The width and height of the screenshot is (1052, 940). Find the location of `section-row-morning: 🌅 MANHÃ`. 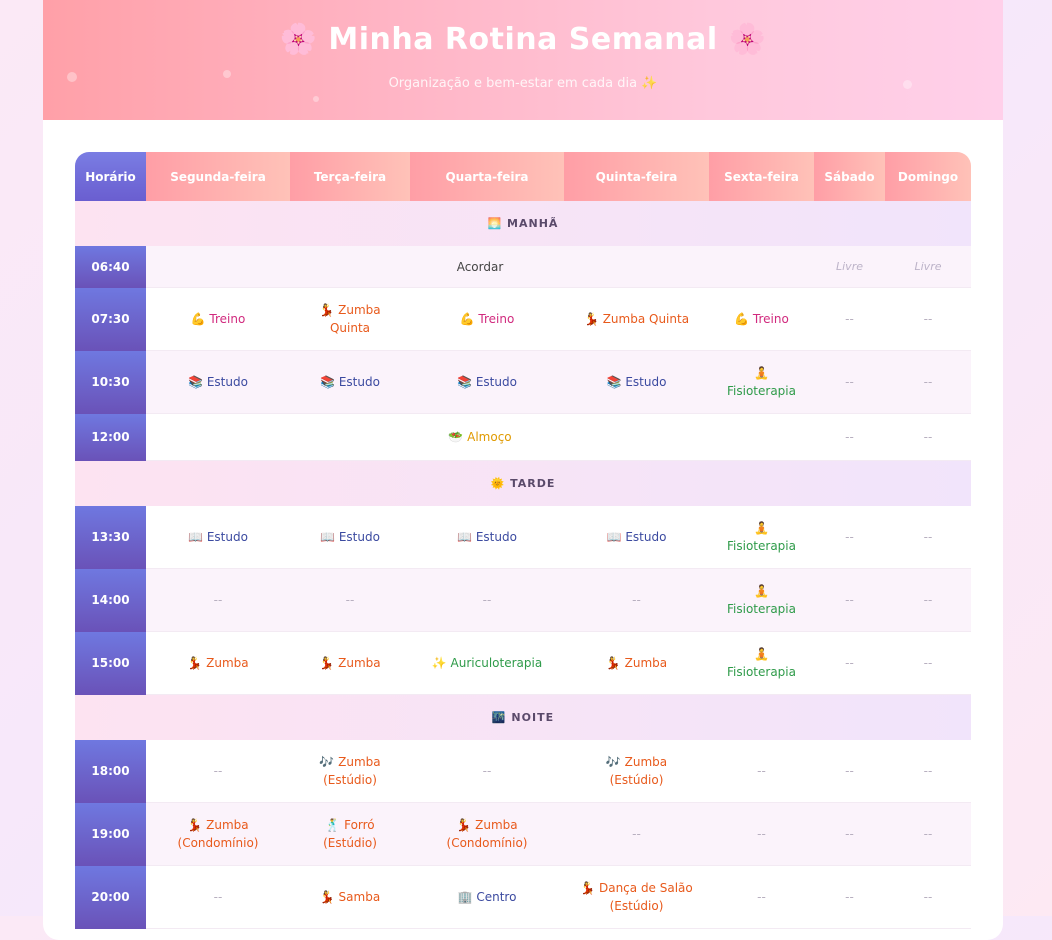

section-row-morning: 🌅 MANHÃ is located at coordinates (523, 223).